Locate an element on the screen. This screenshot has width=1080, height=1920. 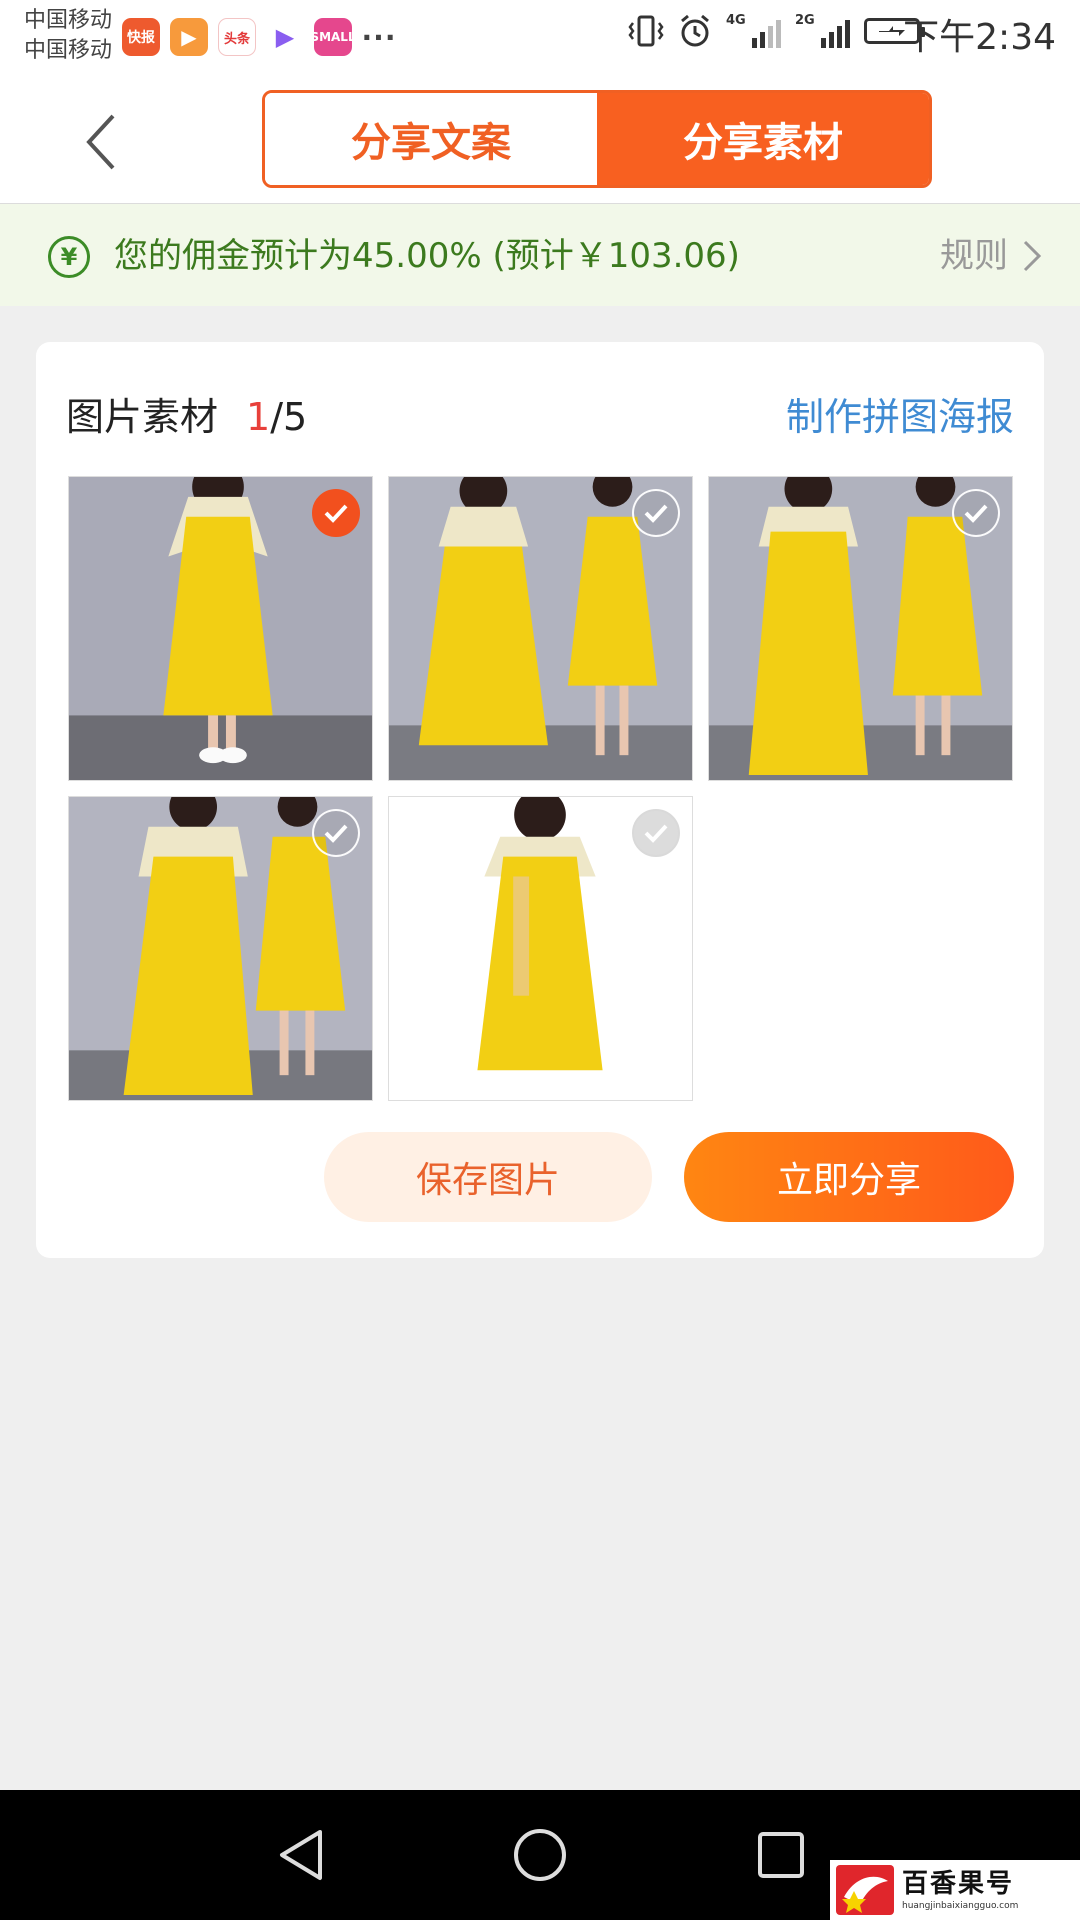
watermark: 百香果号 huangjinbaixiangguo.com is located at coordinates (955, 1890).